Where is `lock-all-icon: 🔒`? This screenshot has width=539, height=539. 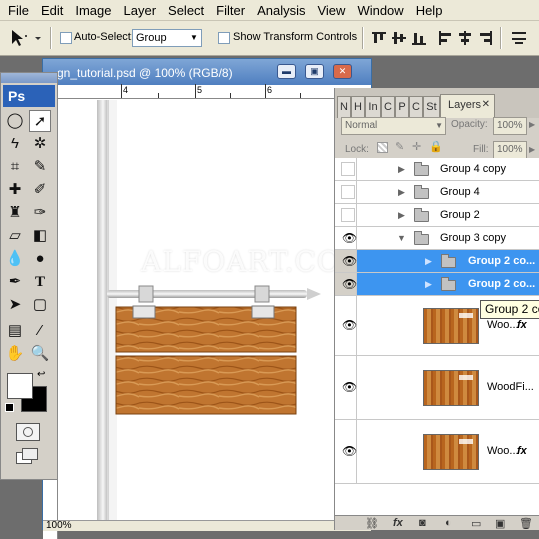 lock-all-icon: 🔒 is located at coordinates (436, 146).